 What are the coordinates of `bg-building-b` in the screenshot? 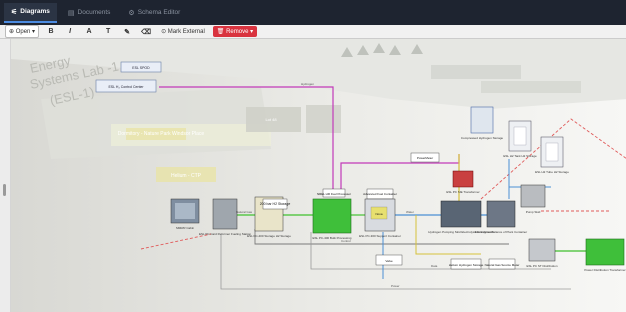 It's located at (323, 119).